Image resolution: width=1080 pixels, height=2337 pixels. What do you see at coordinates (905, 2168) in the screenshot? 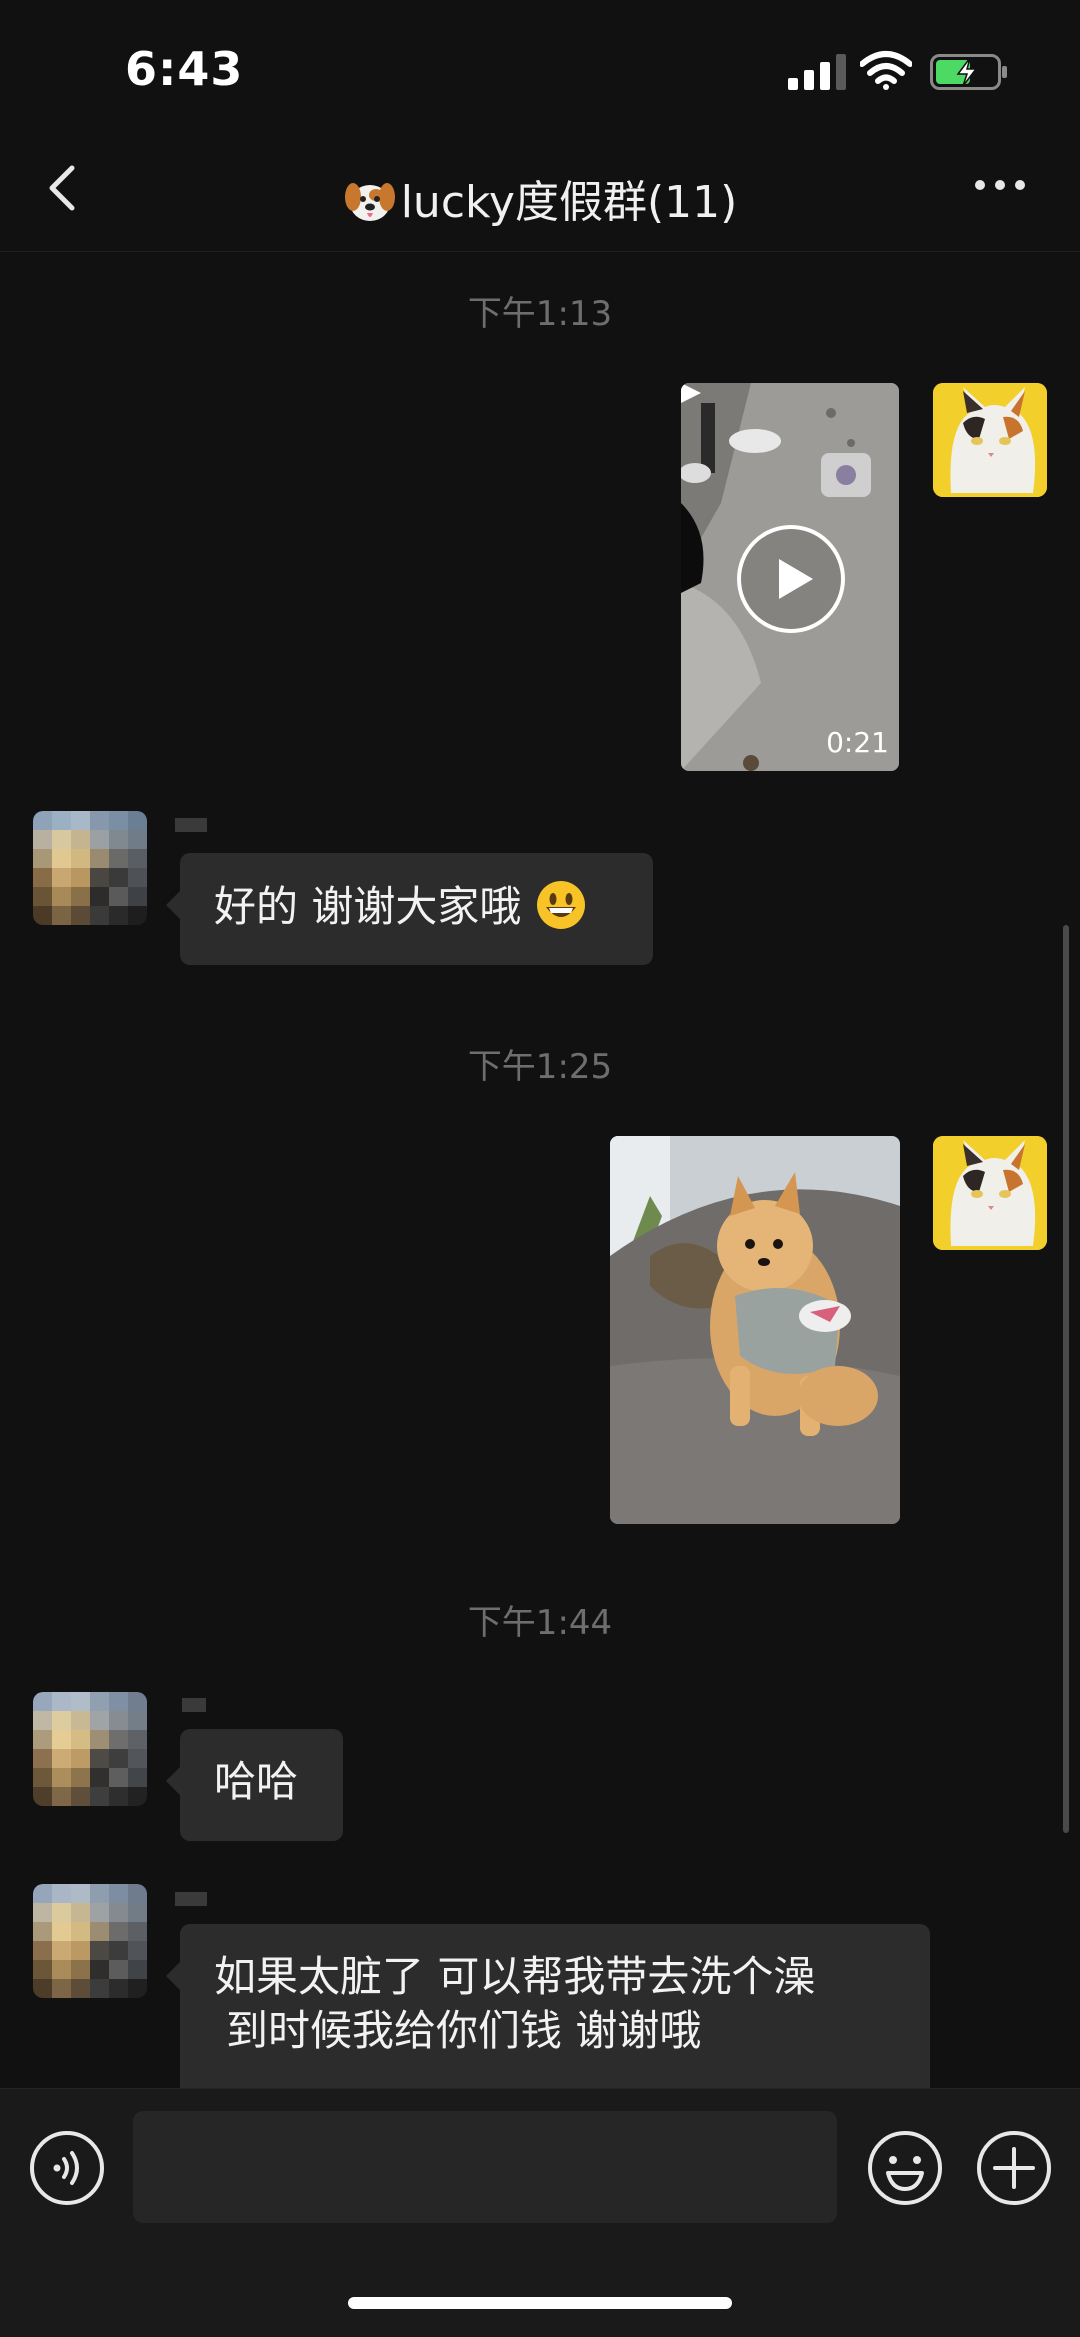
I see `emoji-icon` at bounding box center [905, 2168].